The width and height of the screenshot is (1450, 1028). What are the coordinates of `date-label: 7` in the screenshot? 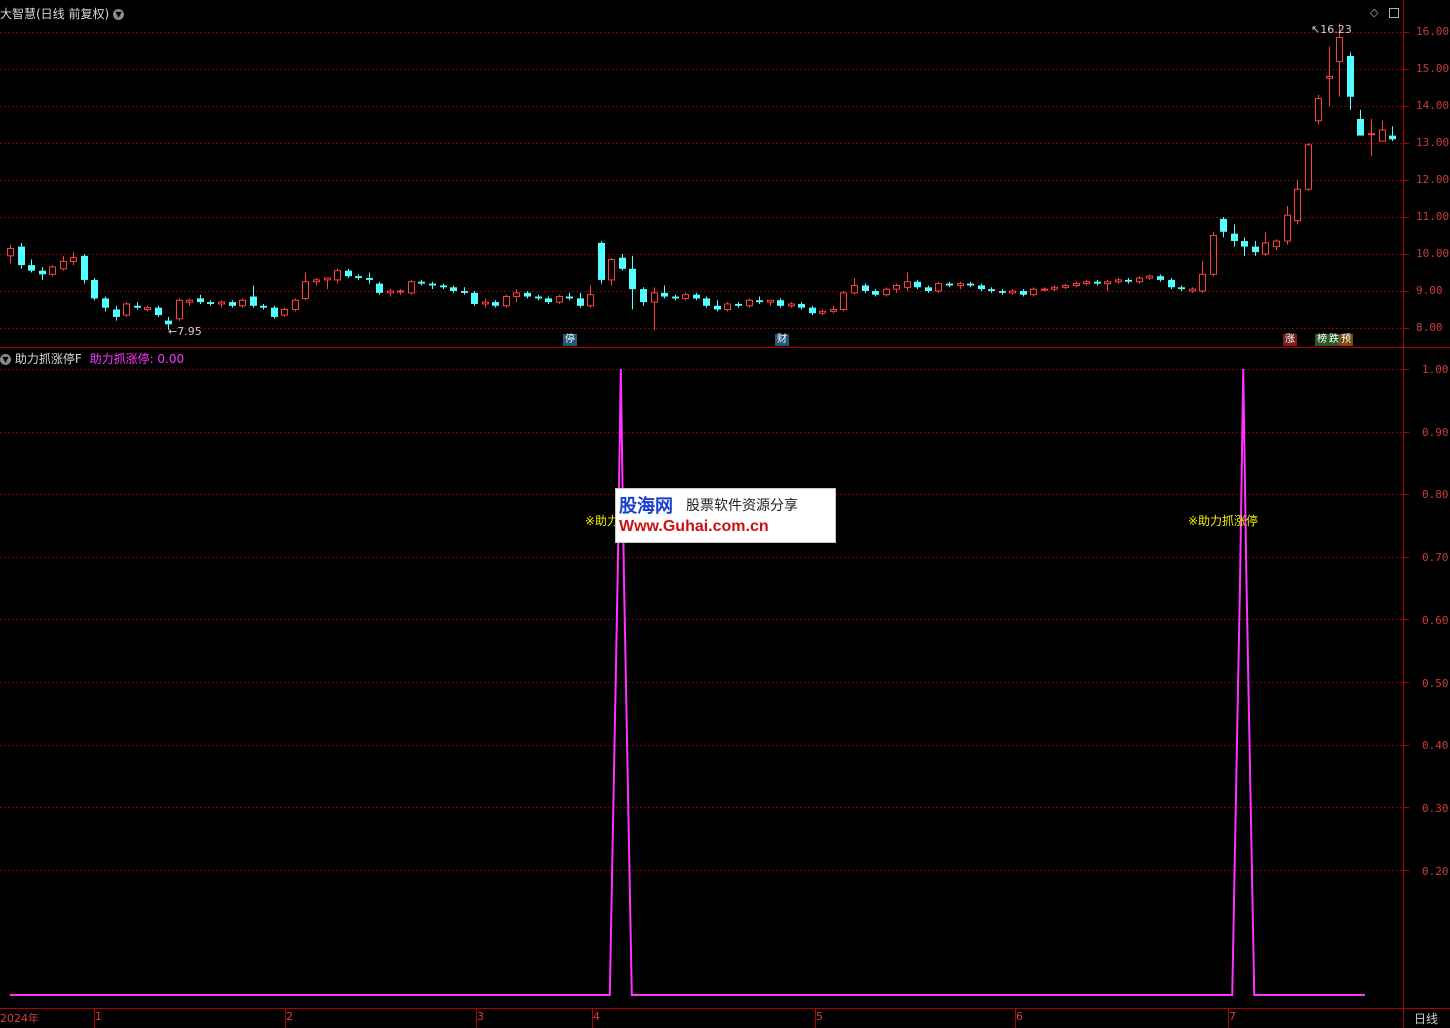 It's located at (1232, 1016).